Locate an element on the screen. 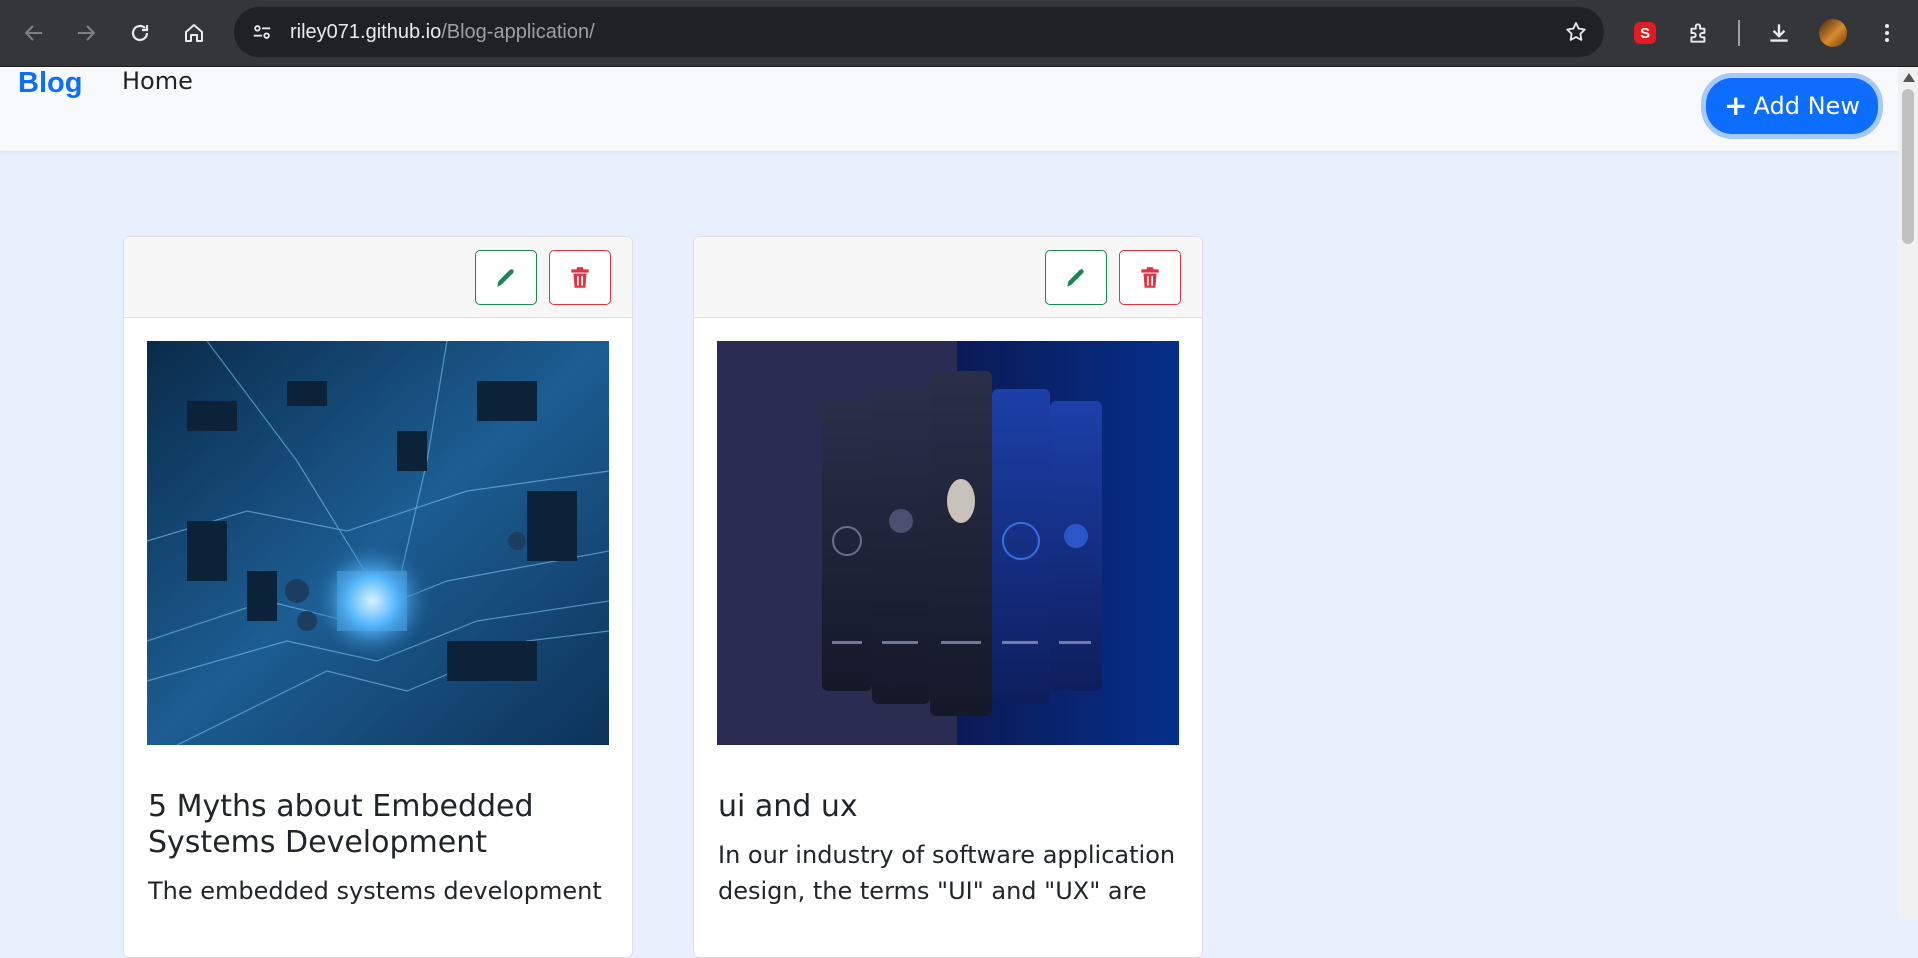 This screenshot has width=1918, height=958. post-title: ui and ux is located at coordinates (788, 806).